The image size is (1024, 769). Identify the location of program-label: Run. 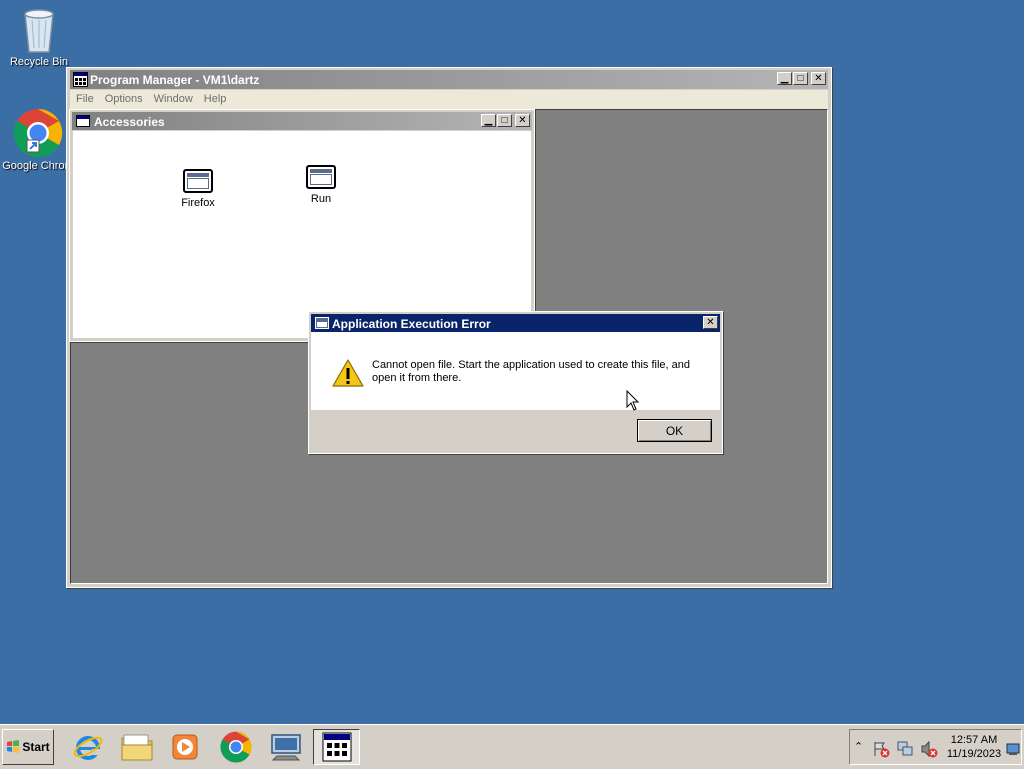
(321, 199).